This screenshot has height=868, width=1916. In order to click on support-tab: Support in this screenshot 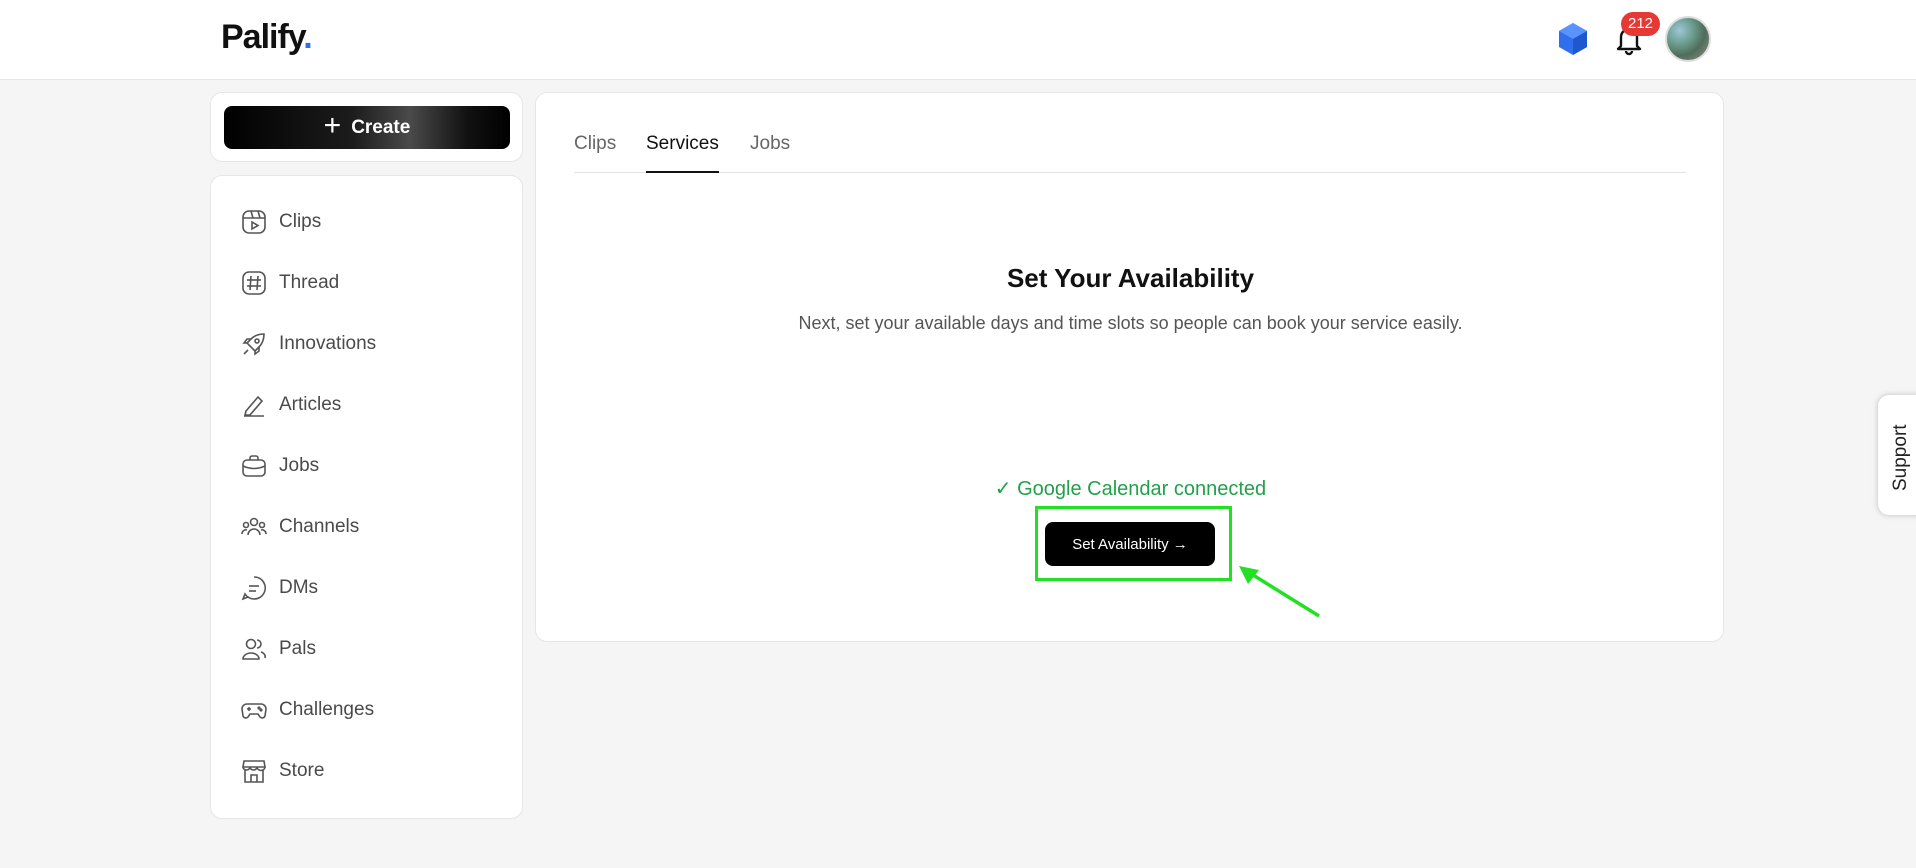, I will do `click(1896, 455)`.